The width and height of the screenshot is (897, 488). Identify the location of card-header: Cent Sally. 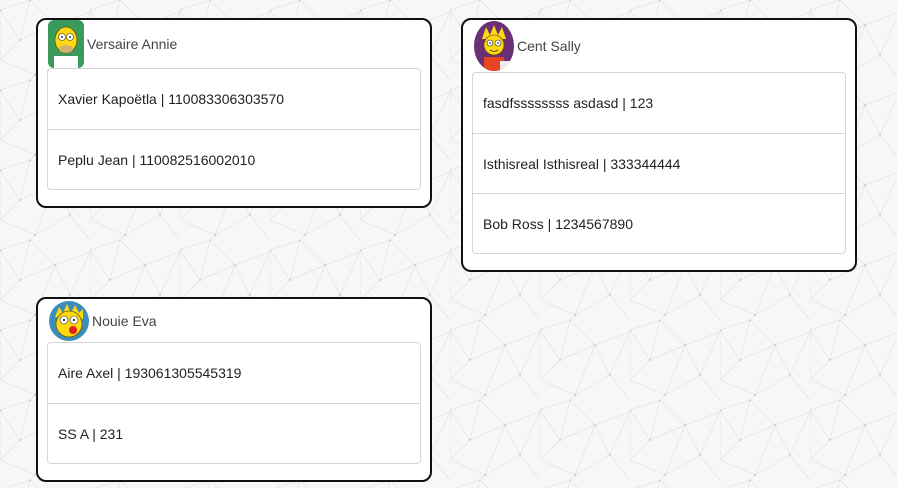
(659, 46).